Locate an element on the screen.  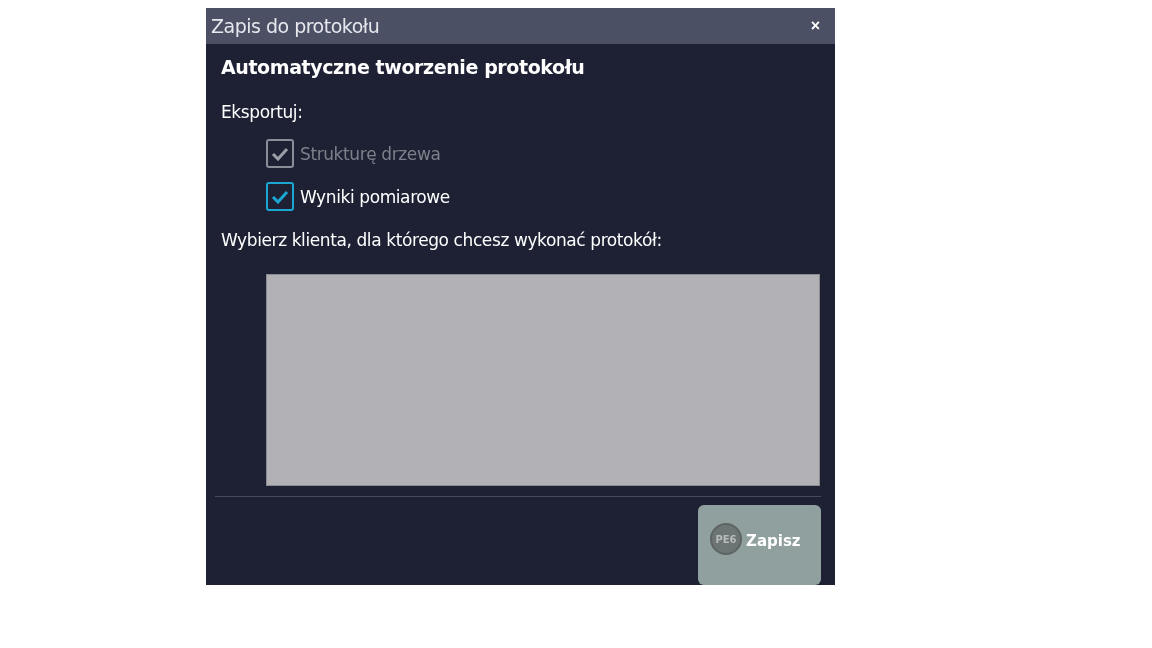
checkbox-label: Wyniki pomiarowe is located at coordinates (375, 196).